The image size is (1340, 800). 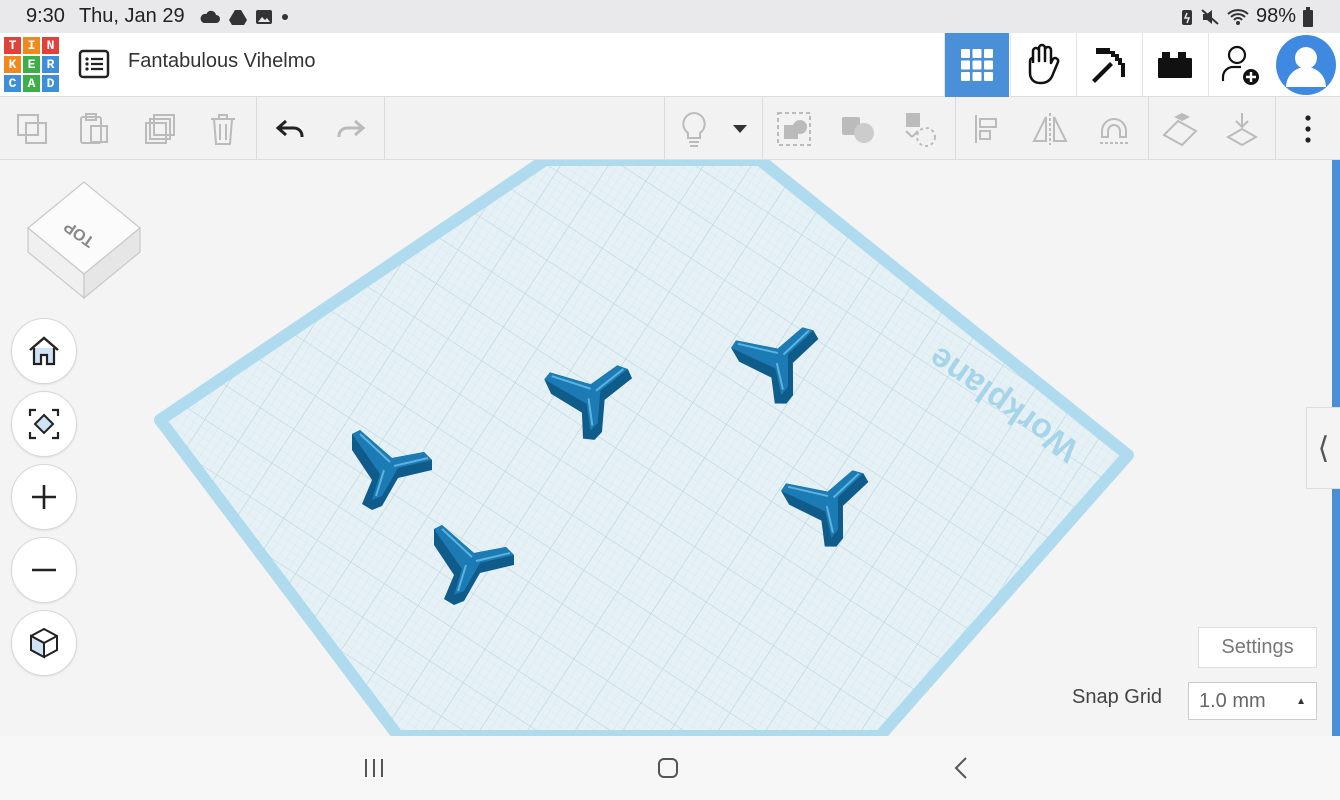 I want to click on view-cube: TOP, so click(x=84, y=242).